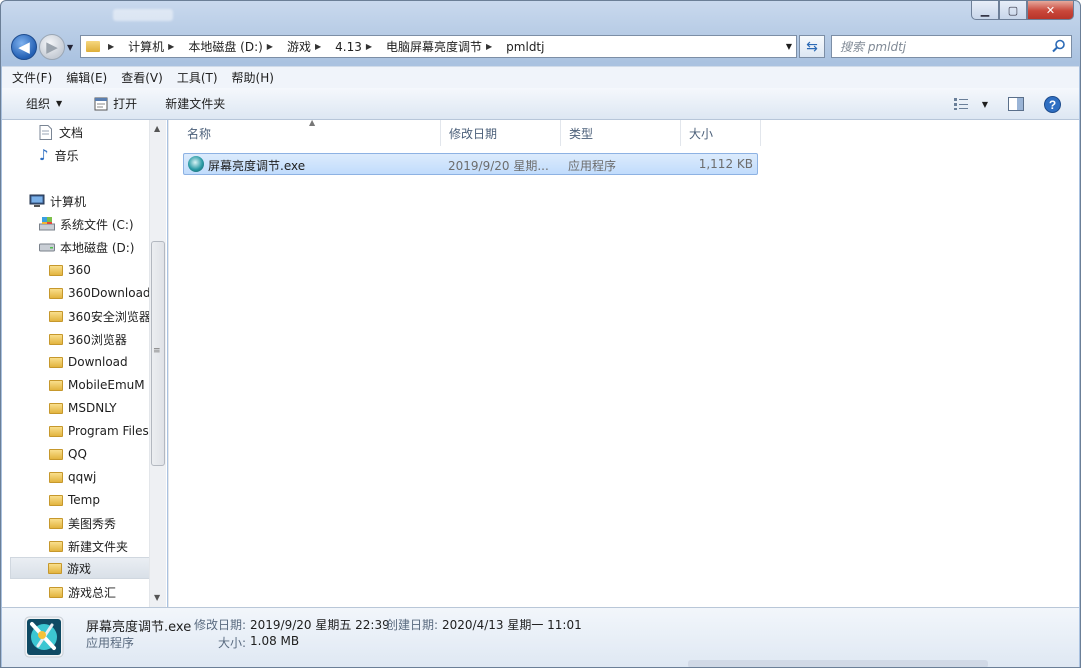  Describe the element at coordinates (442, 46) in the screenshot. I see `breadcrumb-brightness: 电脑屏幕亮度调节 ▶` at that location.